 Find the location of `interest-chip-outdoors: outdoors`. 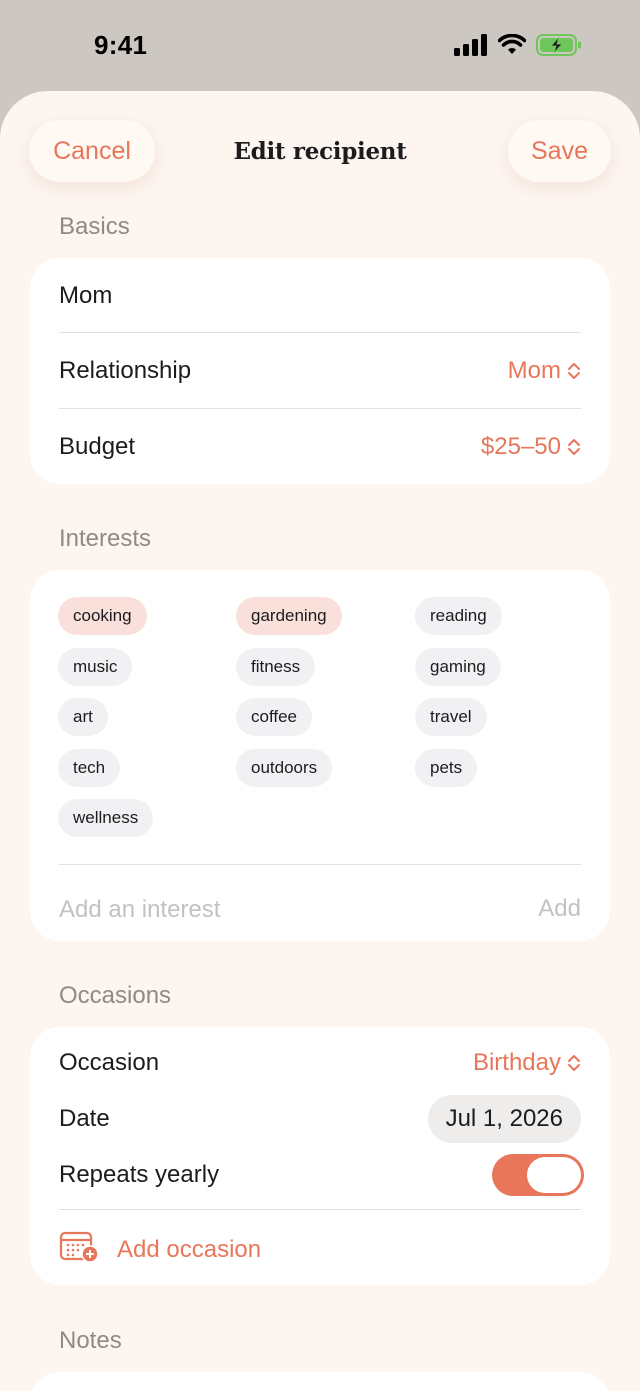

interest-chip-outdoors: outdoors is located at coordinates (284, 768).